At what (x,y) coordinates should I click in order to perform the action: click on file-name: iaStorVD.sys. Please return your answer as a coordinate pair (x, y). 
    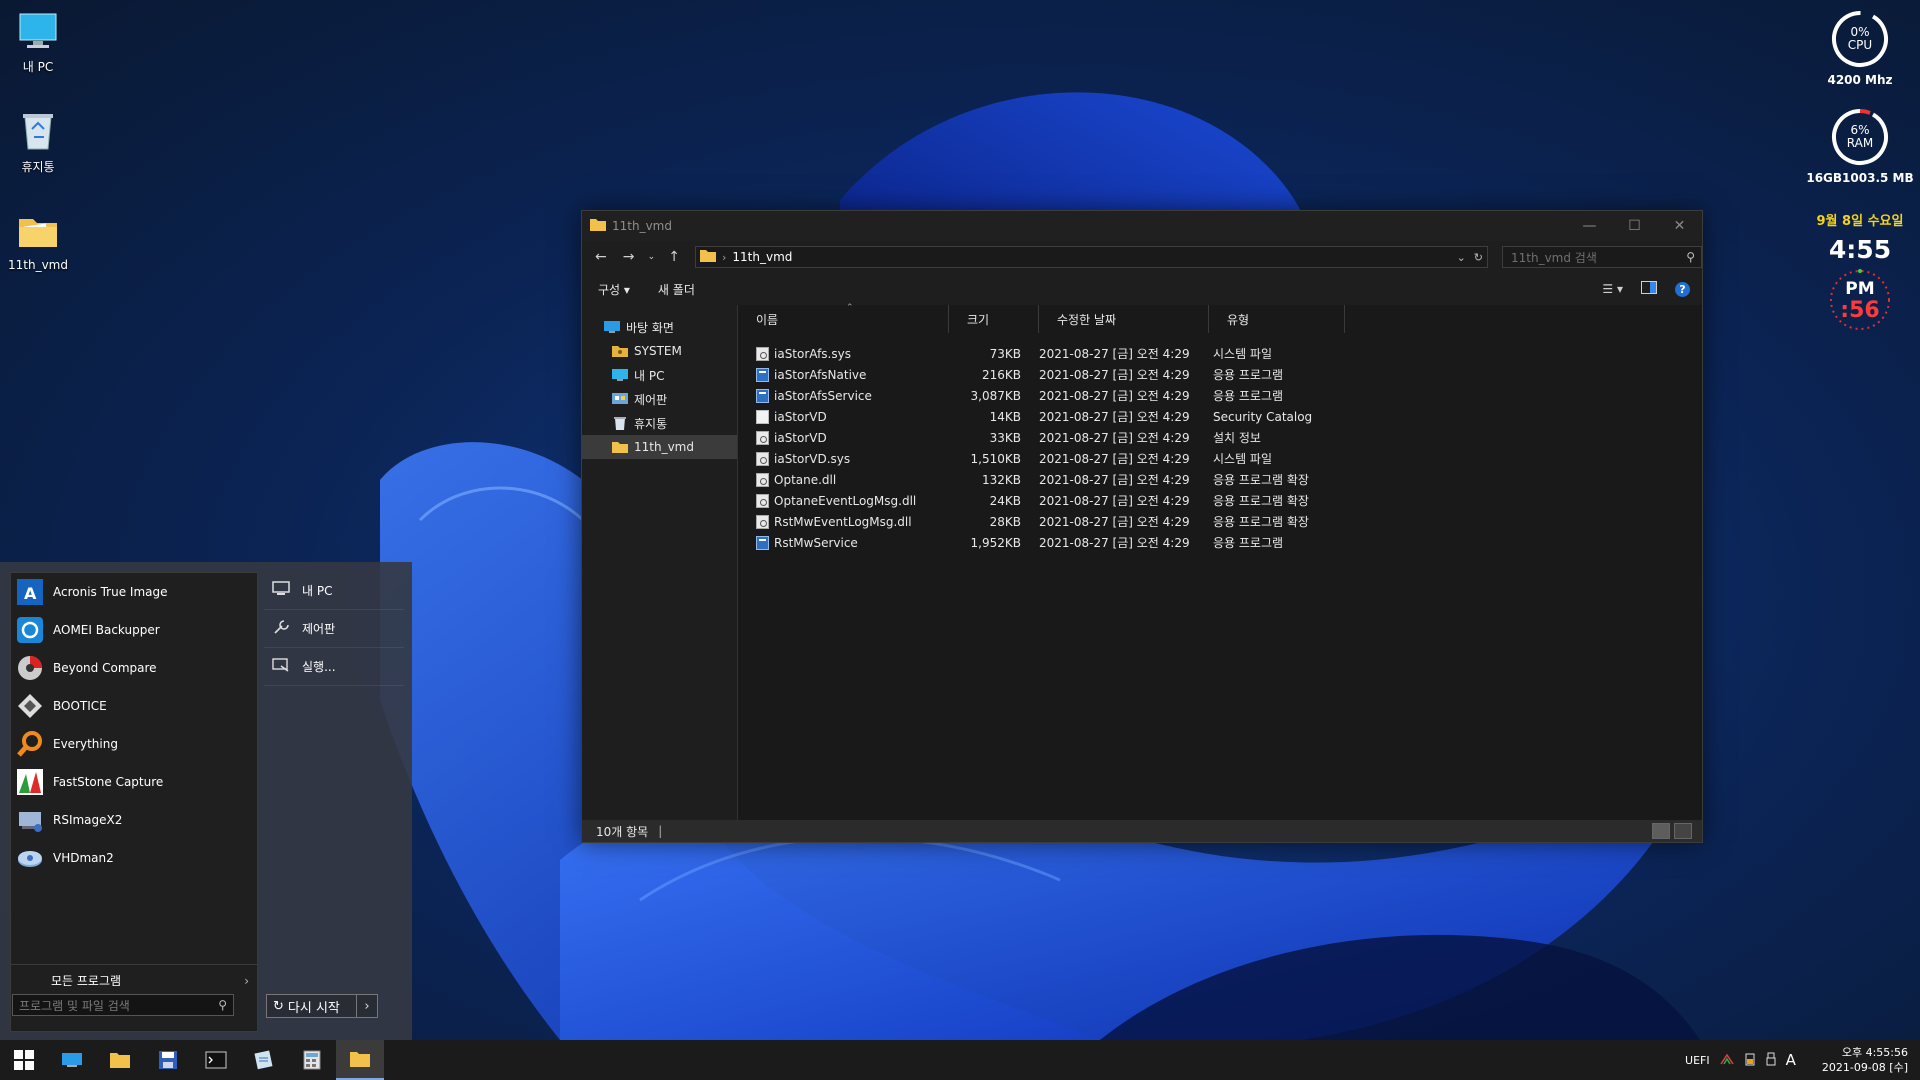
    Looking at the image, I should click on (812, 458).